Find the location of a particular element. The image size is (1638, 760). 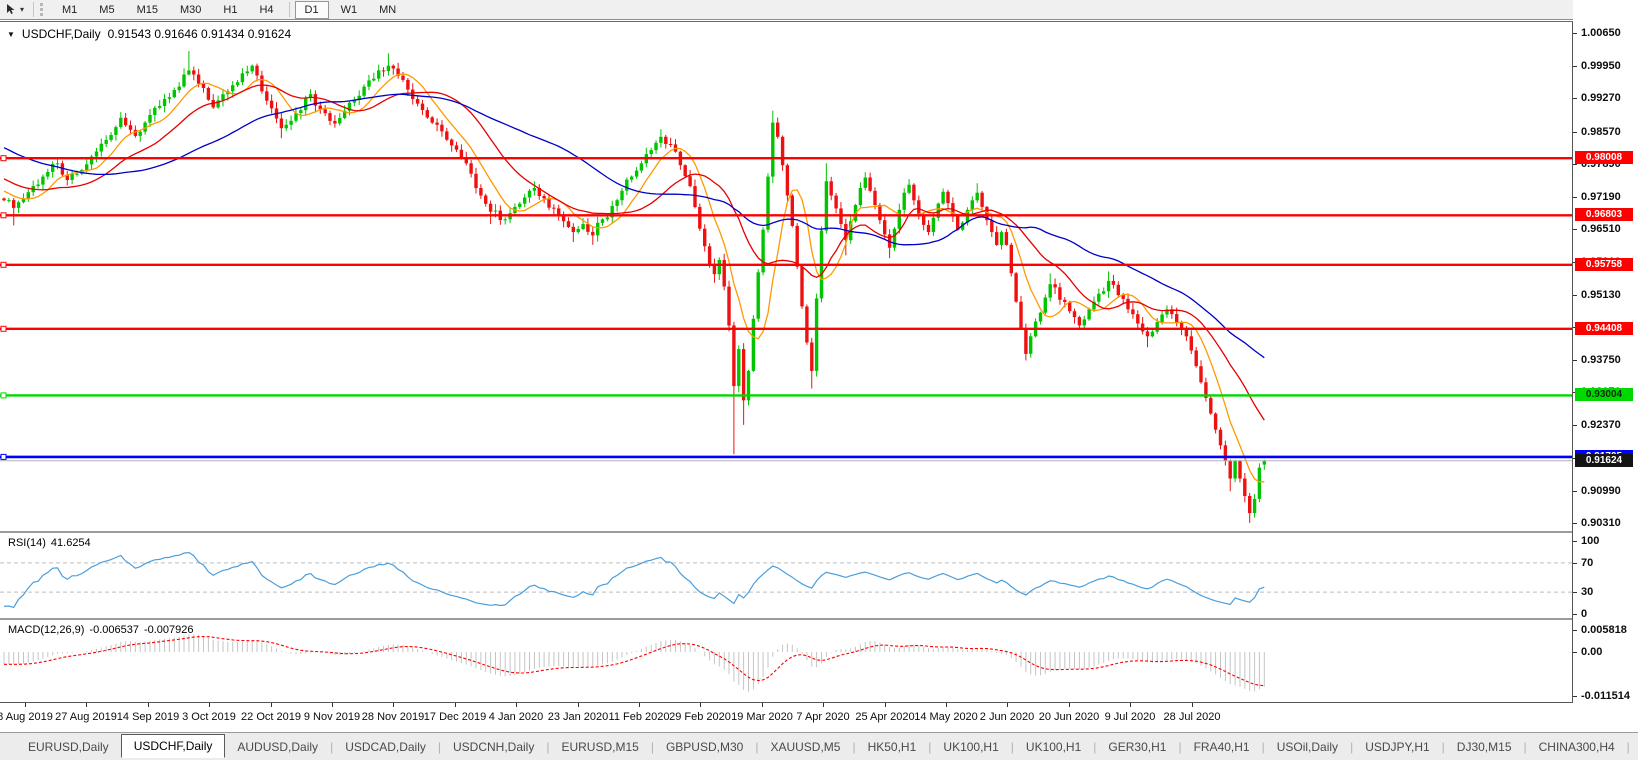

timeframe-button-m5: M5 is located at coordinates (106, 10).